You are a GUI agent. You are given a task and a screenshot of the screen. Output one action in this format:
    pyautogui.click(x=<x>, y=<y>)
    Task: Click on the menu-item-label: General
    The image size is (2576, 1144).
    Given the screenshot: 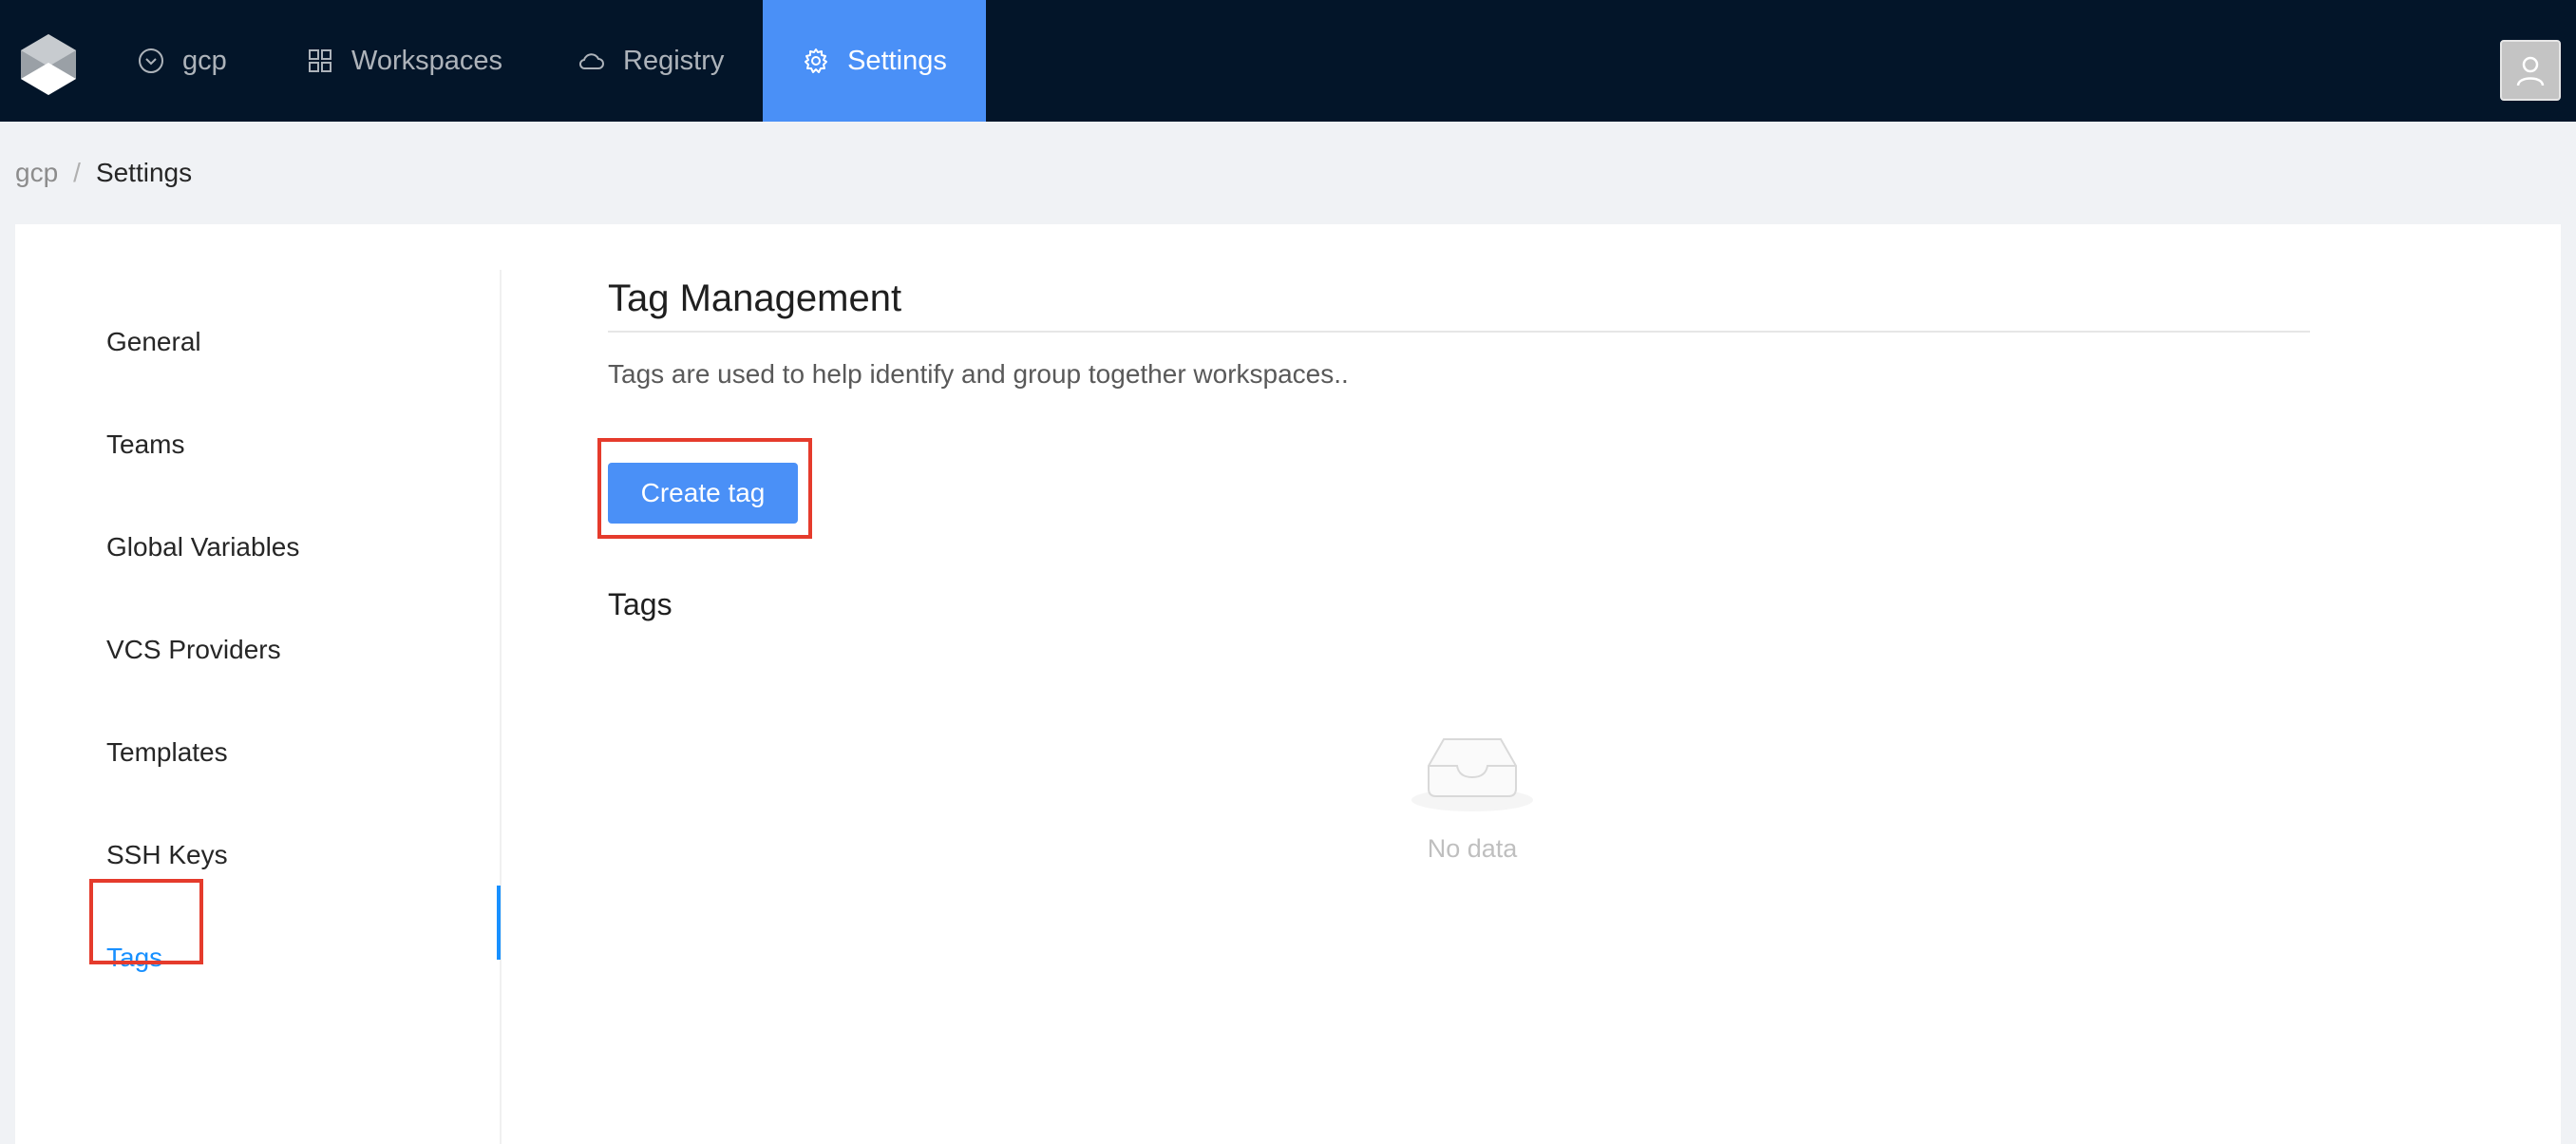 What is the action you would take?
    pyautogui.click(x=153, y=342)
    